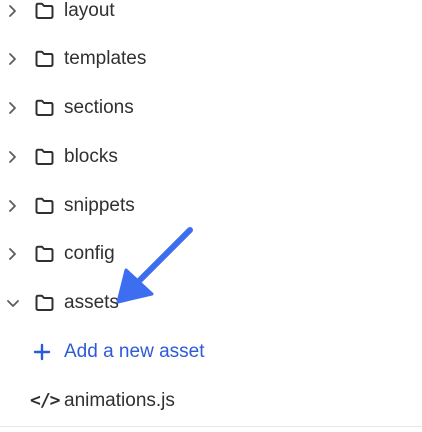 This screenshot has height=432, width=422. What do you see at coordinates (154, 265) in the screenshot?
I see `arrow-annotation-icon` at bounding box center [154, 265].